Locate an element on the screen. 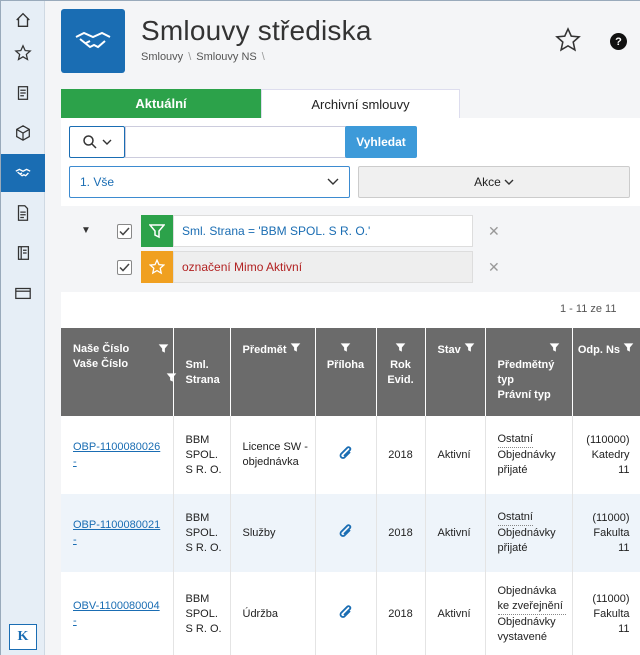 The image size is (640, 655). col-header-predmet: Předmět is located at coordinates (273, 372).